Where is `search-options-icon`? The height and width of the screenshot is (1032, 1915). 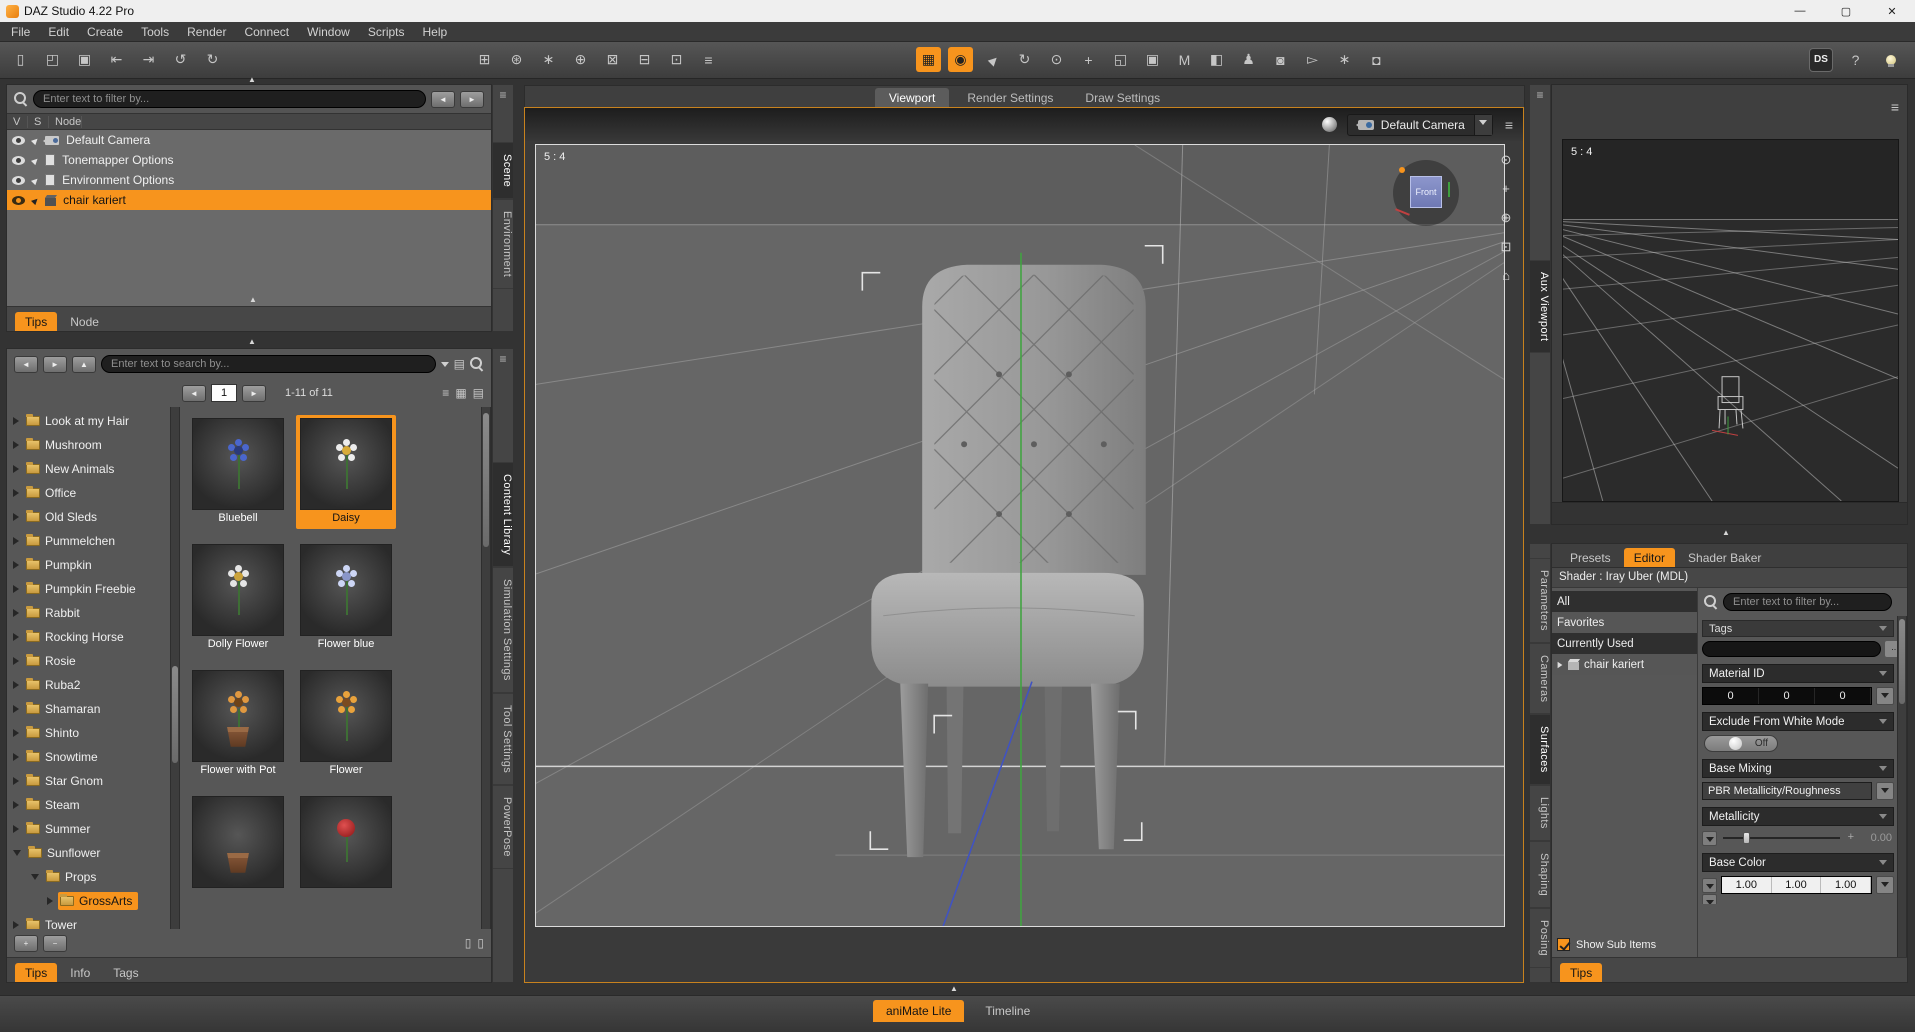 search-options-icon is located at coordinates (444, 366).